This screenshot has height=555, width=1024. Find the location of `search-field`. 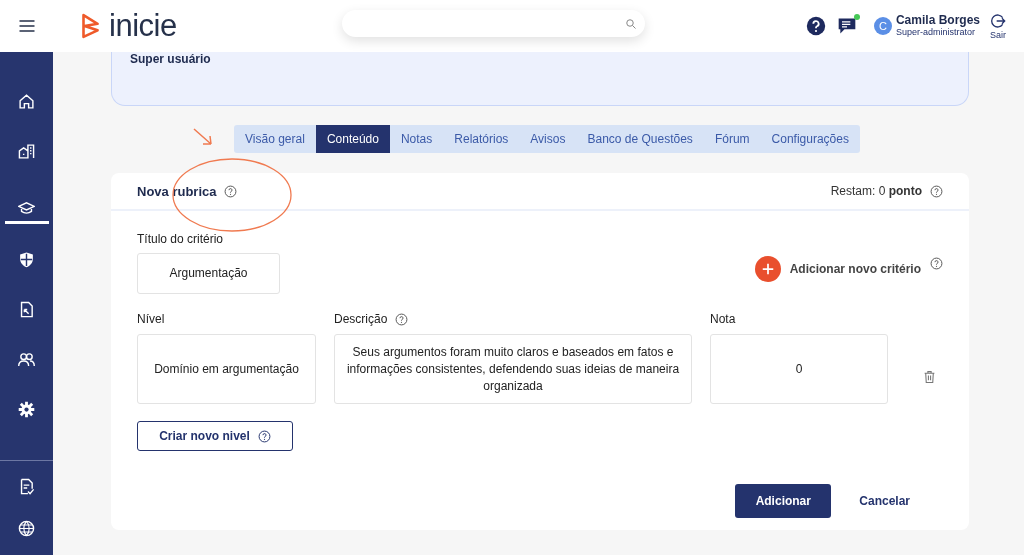

search-field is located at coordinates (493, 23).